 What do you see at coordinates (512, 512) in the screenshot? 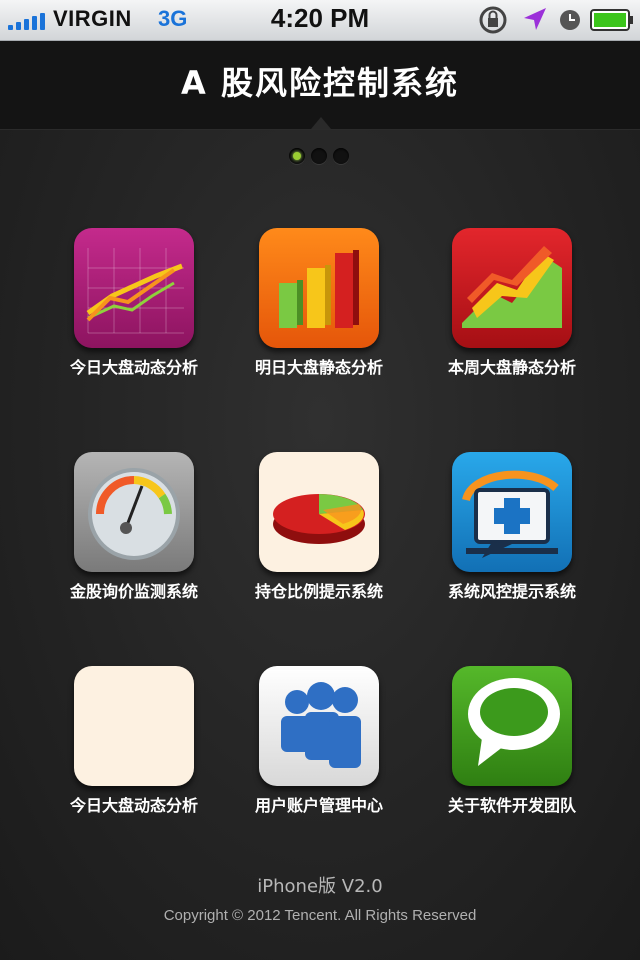
I see `monitor-medical-icon` at bounding box center [512, 512].